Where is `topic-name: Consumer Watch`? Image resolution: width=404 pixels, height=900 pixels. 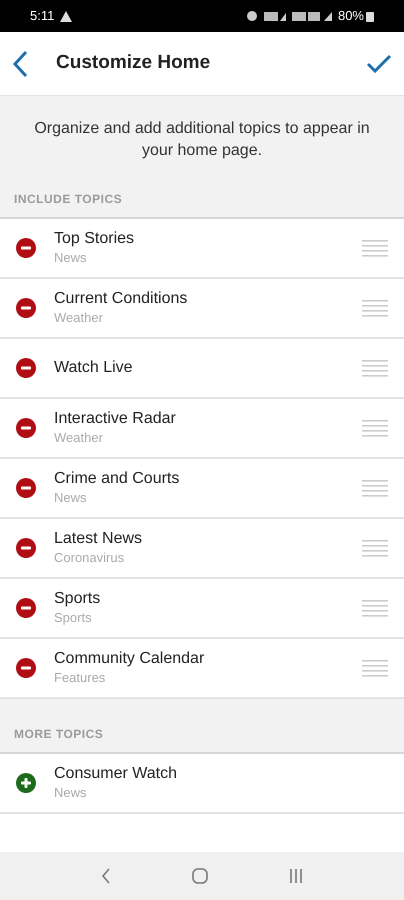
topic-name: Consumer Watch is located at coordinates (116, 774).